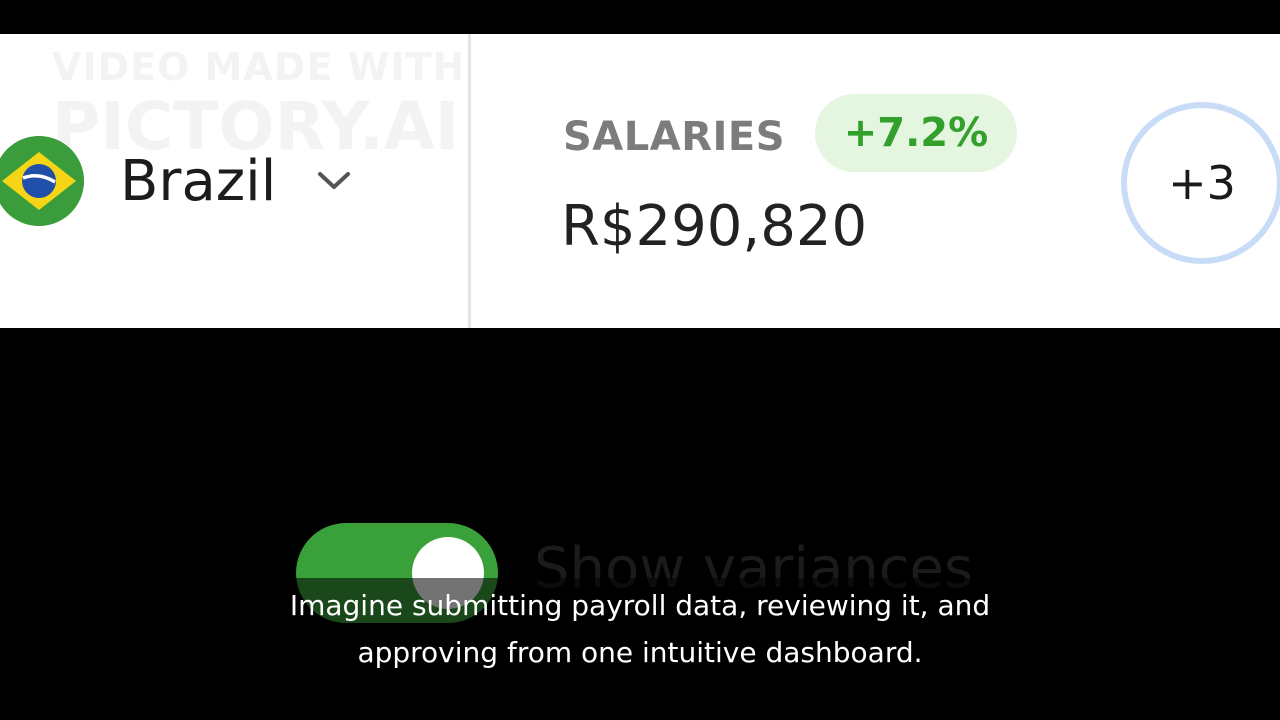  Describe the element at coordinates (640, 652) in the screenshot. I see `caption-line-2: approving from one intuitive dashboard.` at that location.